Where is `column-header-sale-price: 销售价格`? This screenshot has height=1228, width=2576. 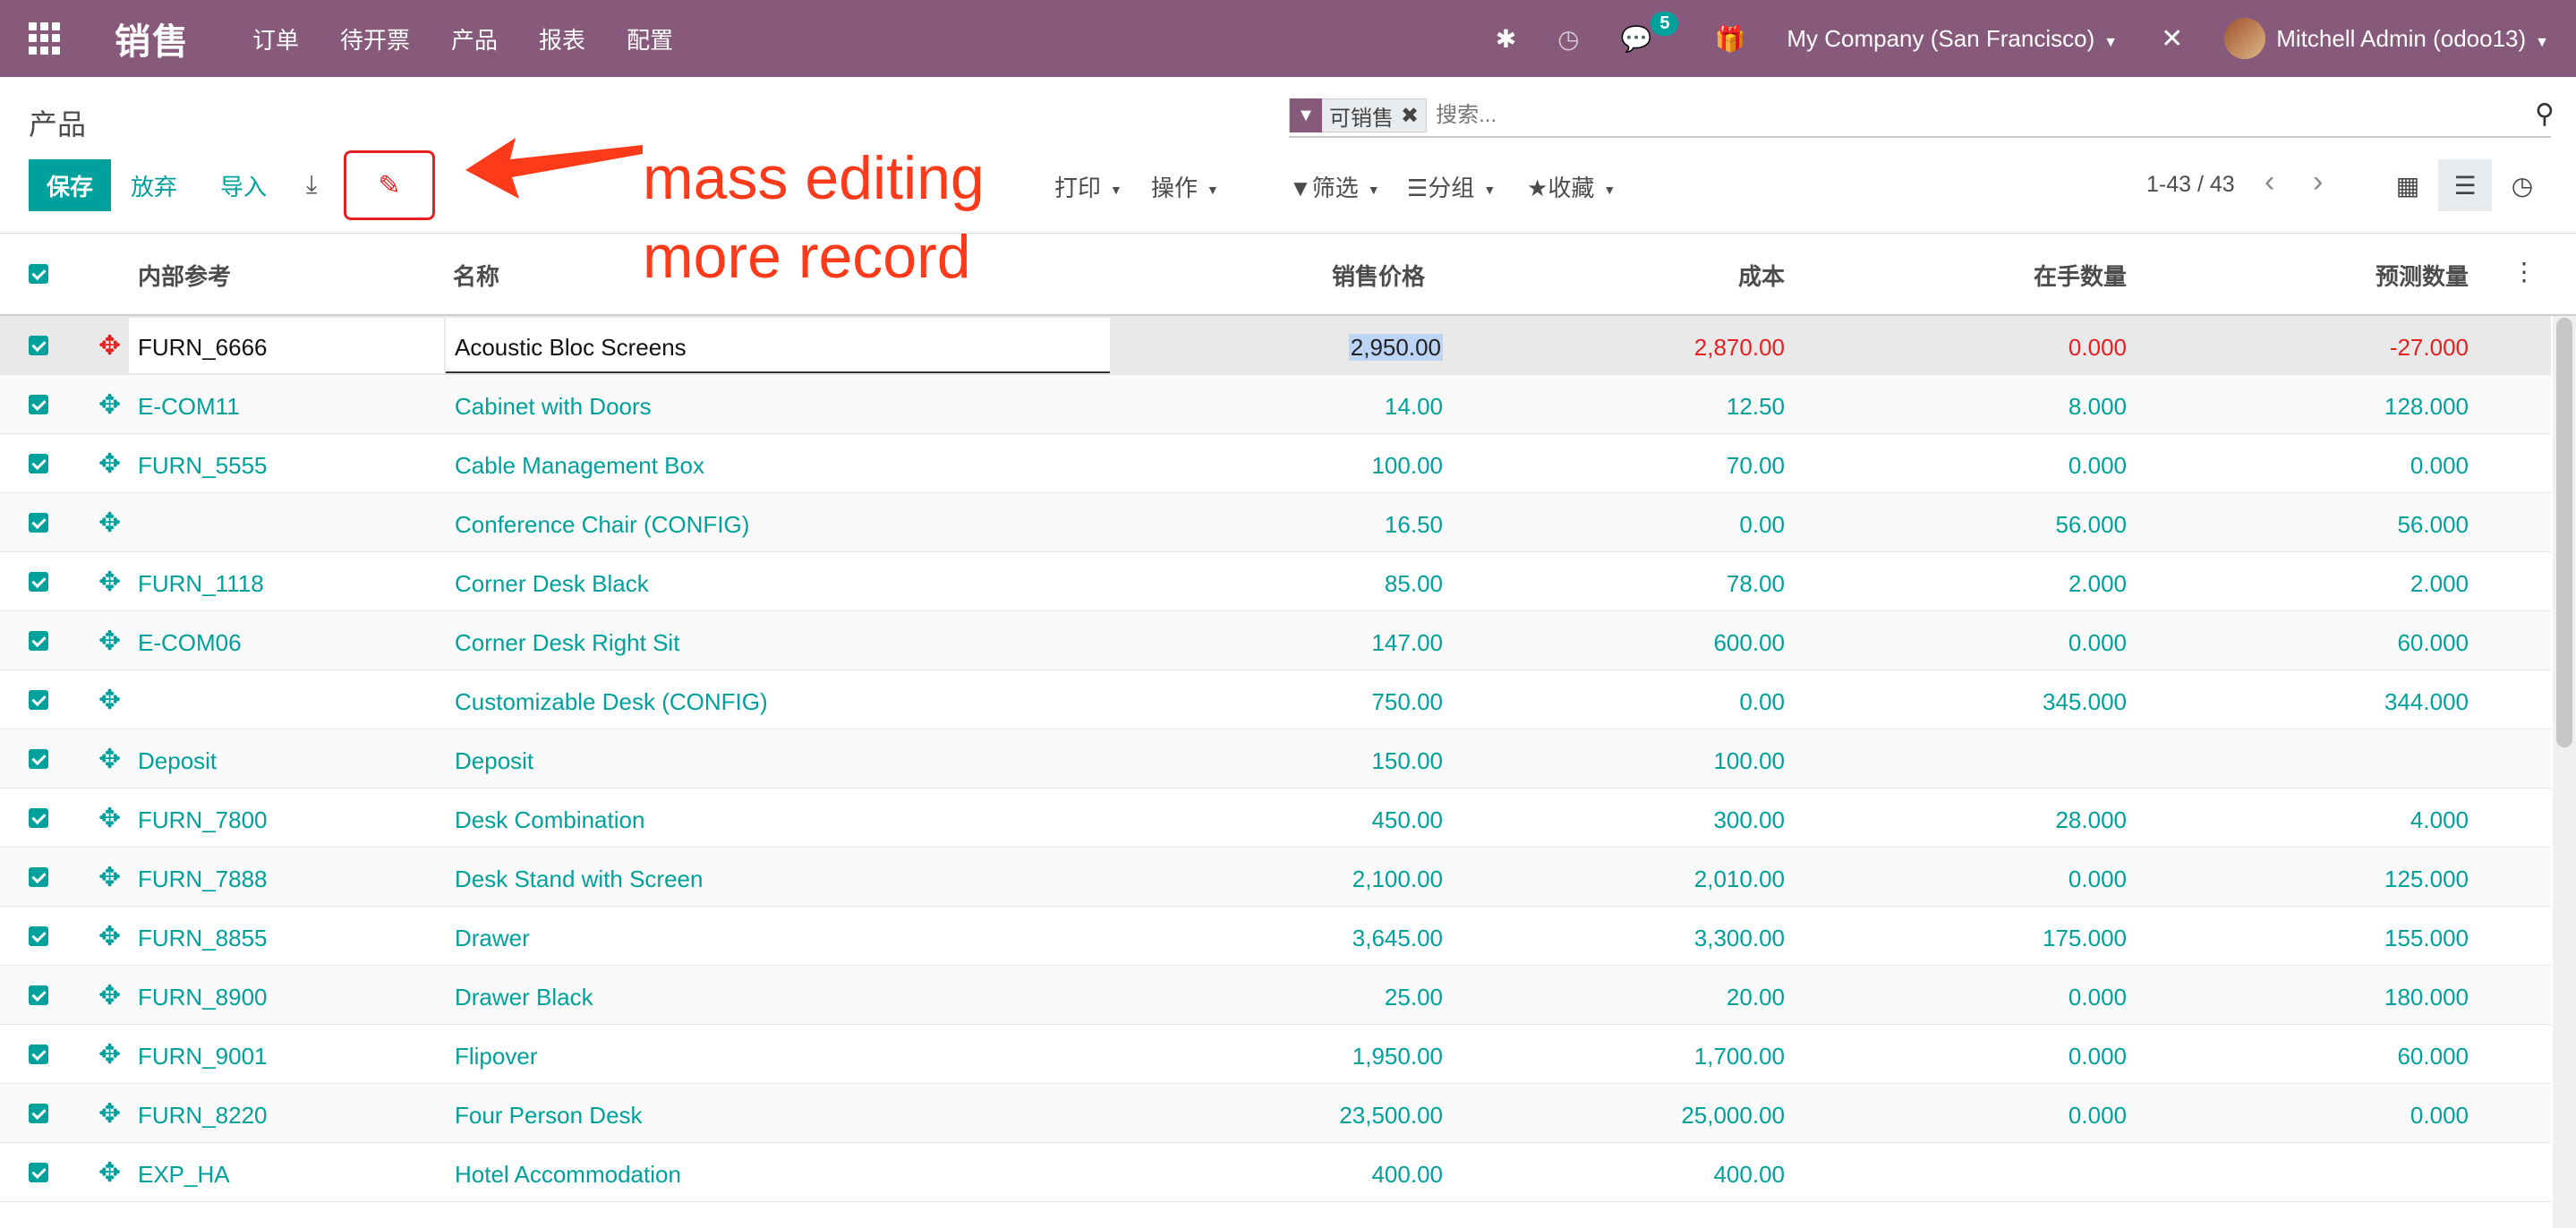 column-header-sale-price: 销售价格 is located at coordinates (1290, 276).